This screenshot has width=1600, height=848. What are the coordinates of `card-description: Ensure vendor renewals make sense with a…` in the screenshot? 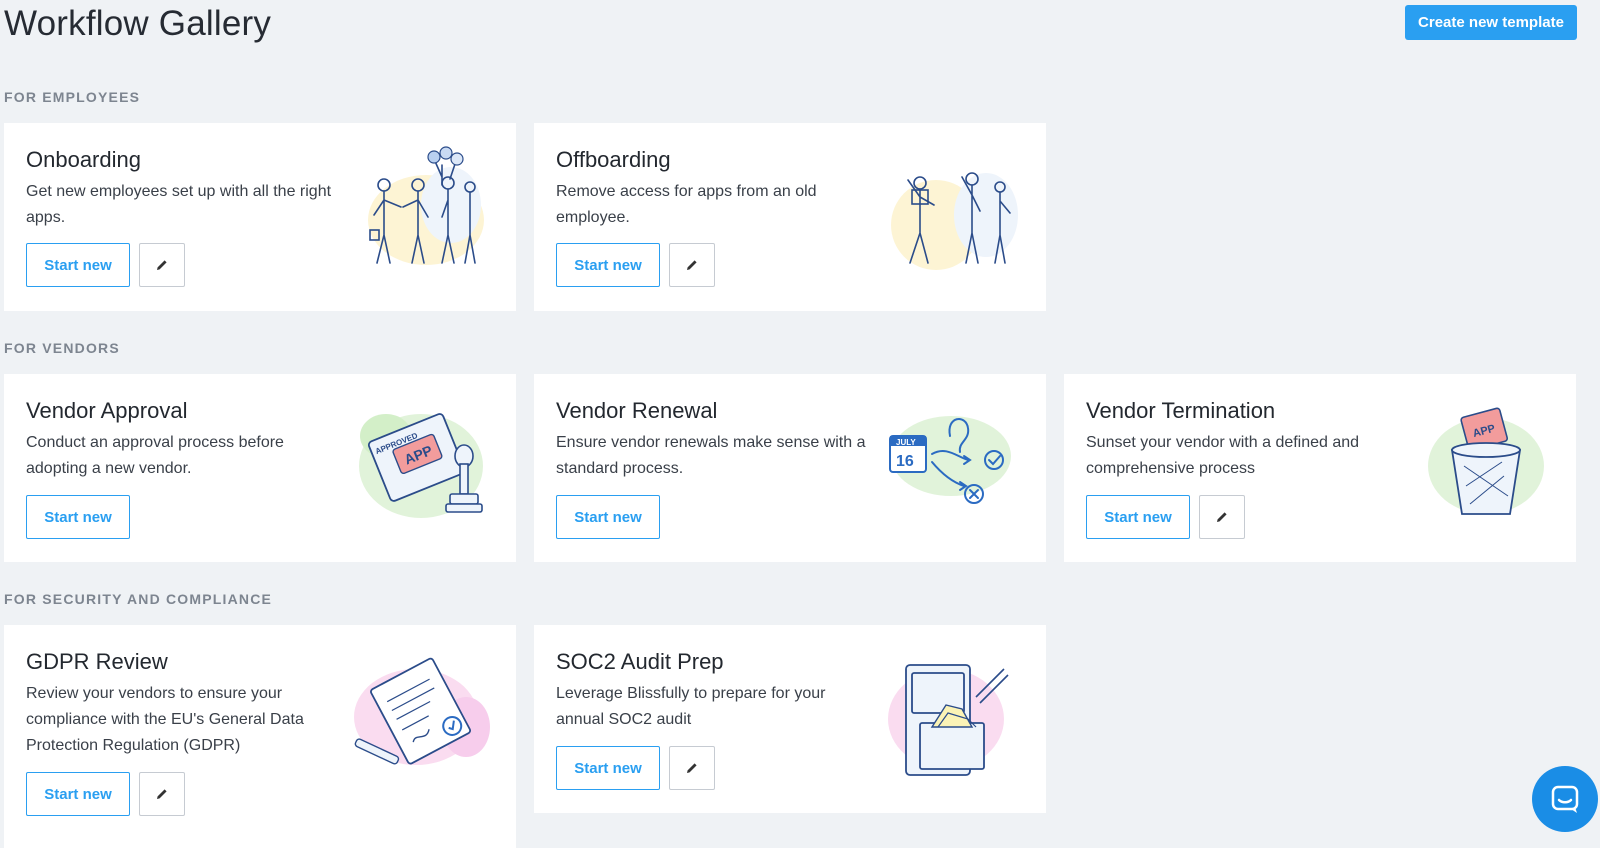 It's located at (711, 455).